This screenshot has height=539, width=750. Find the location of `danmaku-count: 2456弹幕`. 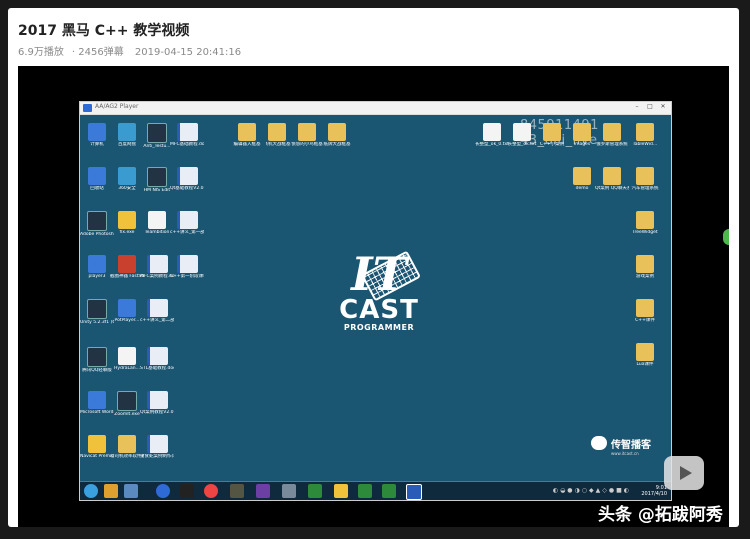

danmaku-count: 2456弹幕 is located at coordinates (101, 52).